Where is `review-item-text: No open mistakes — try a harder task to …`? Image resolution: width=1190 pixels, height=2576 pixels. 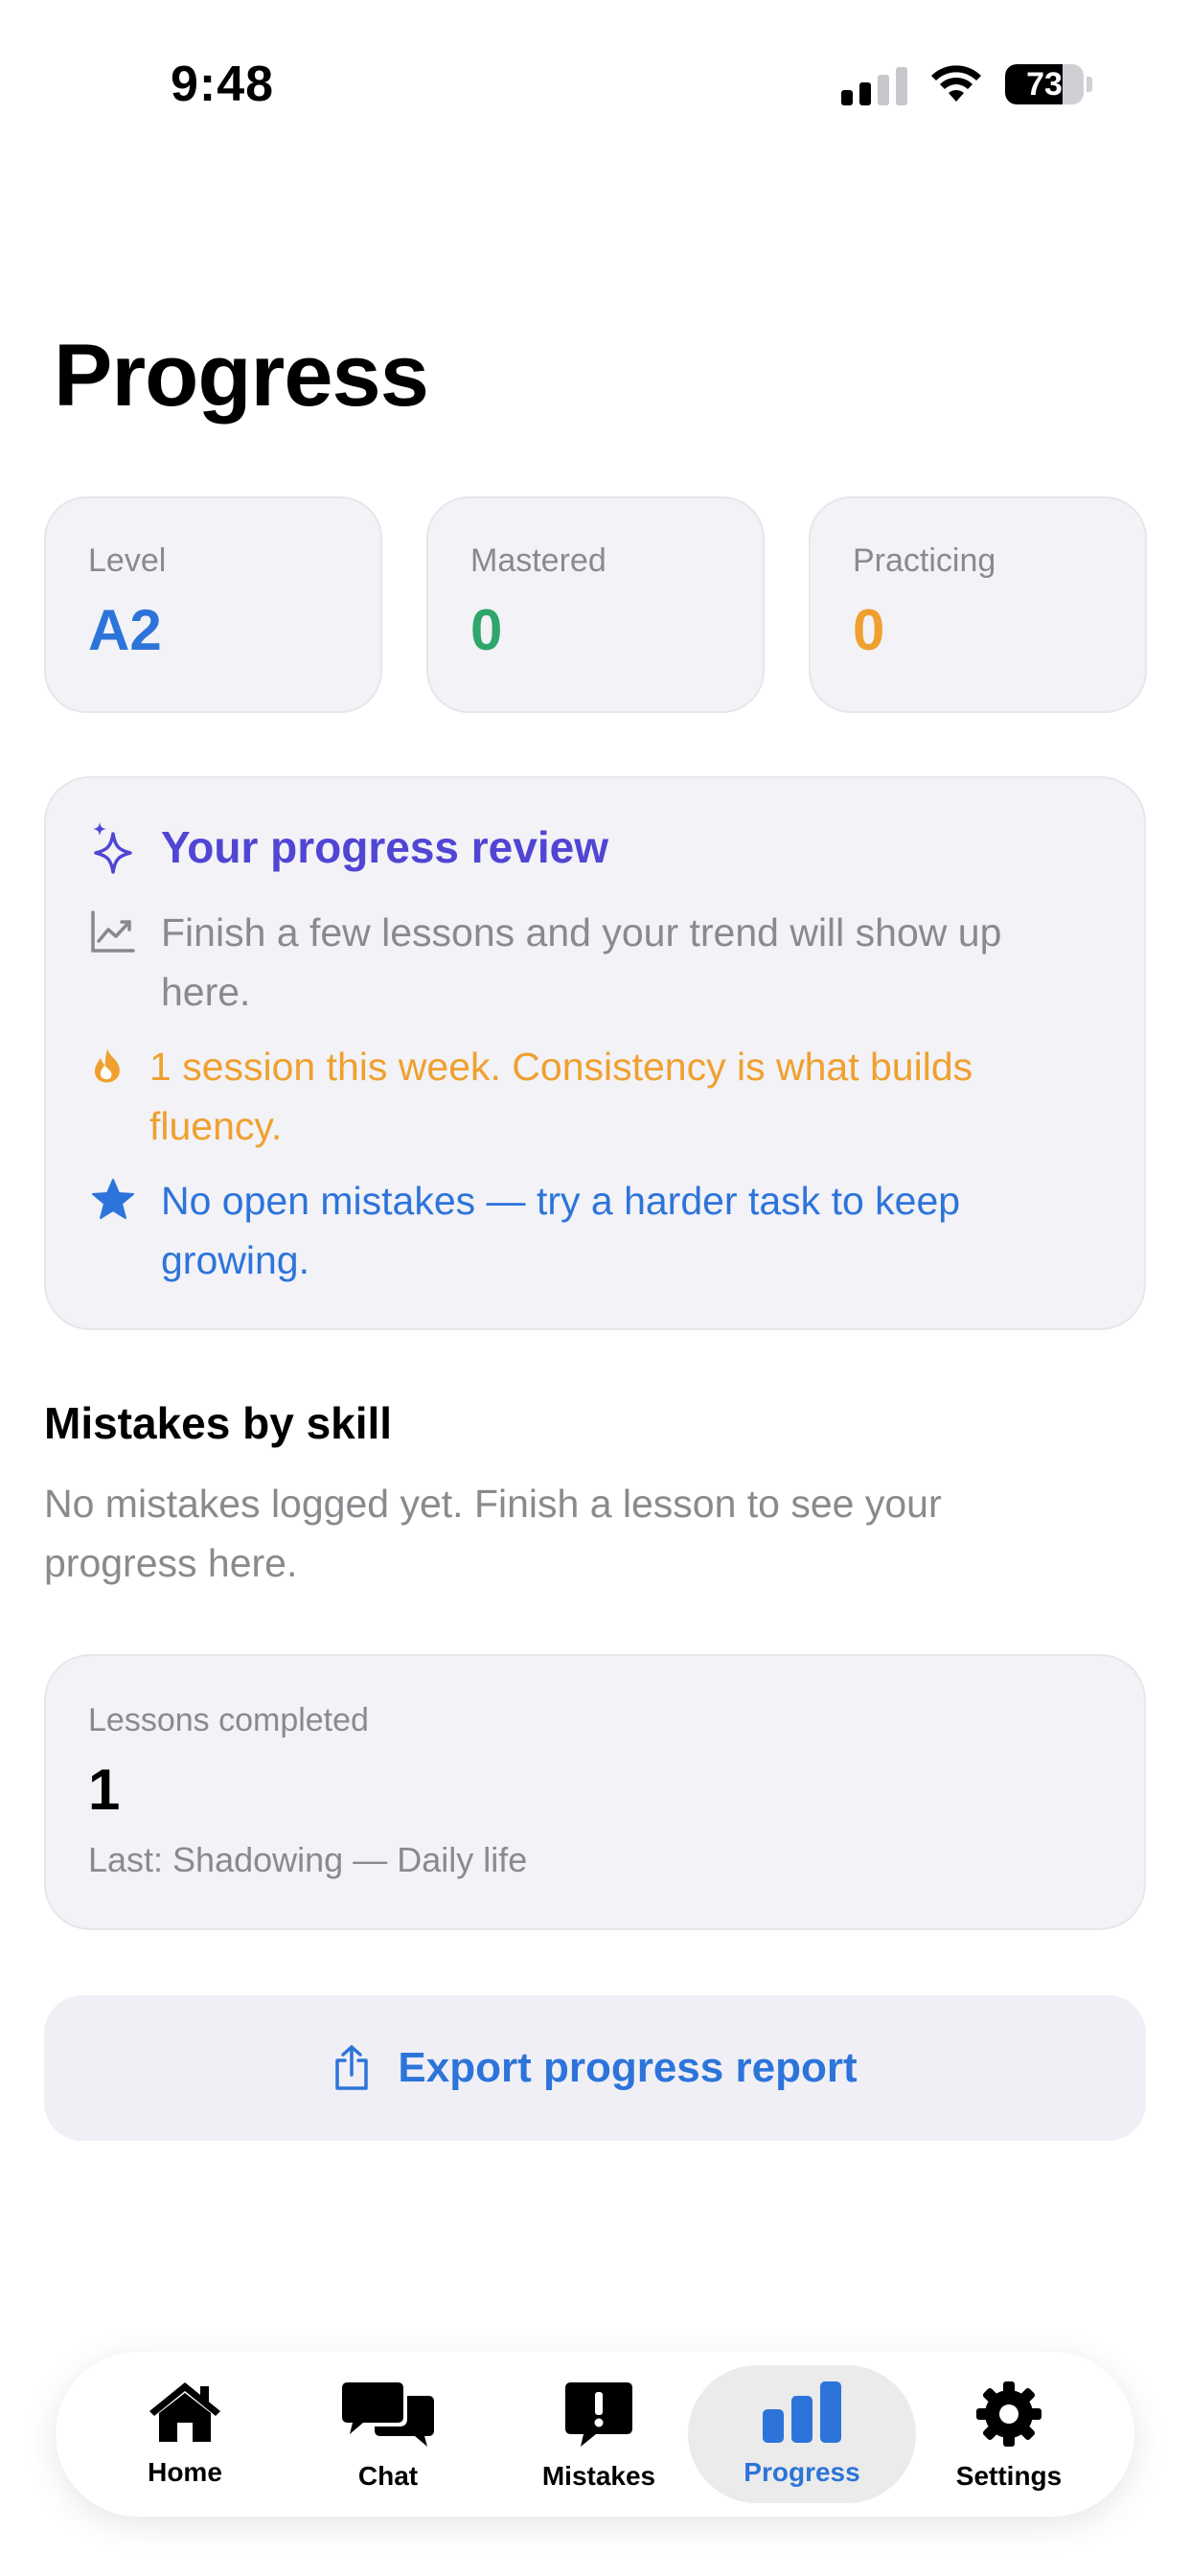
review-item-text: No open mistakes — try a harder task to … is located at coordinates (561, 1230).